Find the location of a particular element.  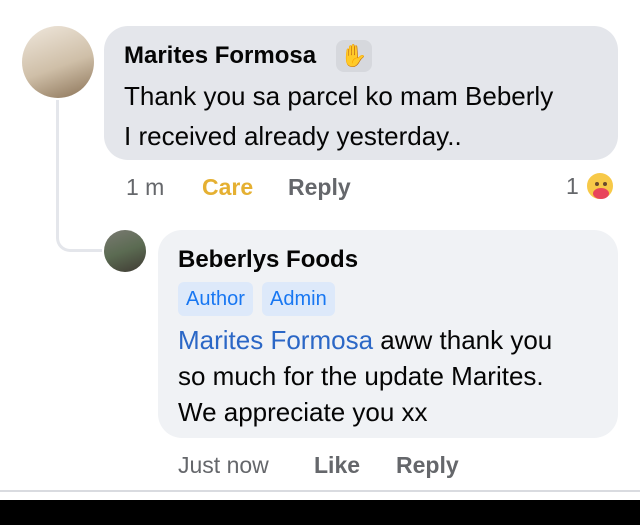

bottom-divider is located at coordinates (320, 491).